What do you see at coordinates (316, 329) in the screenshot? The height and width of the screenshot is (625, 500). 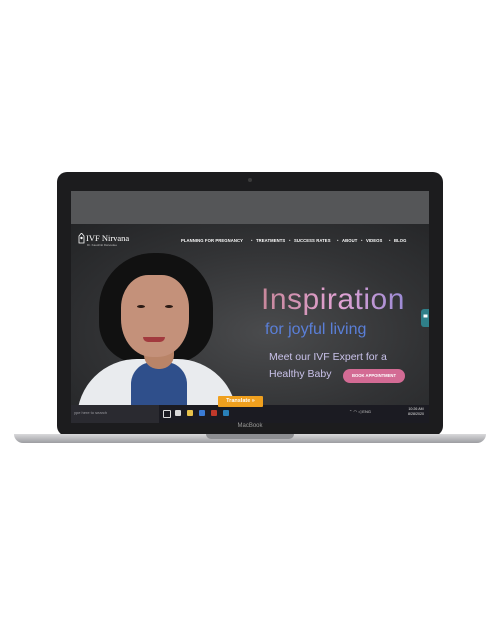 I see `hero-subheadline: for joyful living` at bounding box center [316, 329].